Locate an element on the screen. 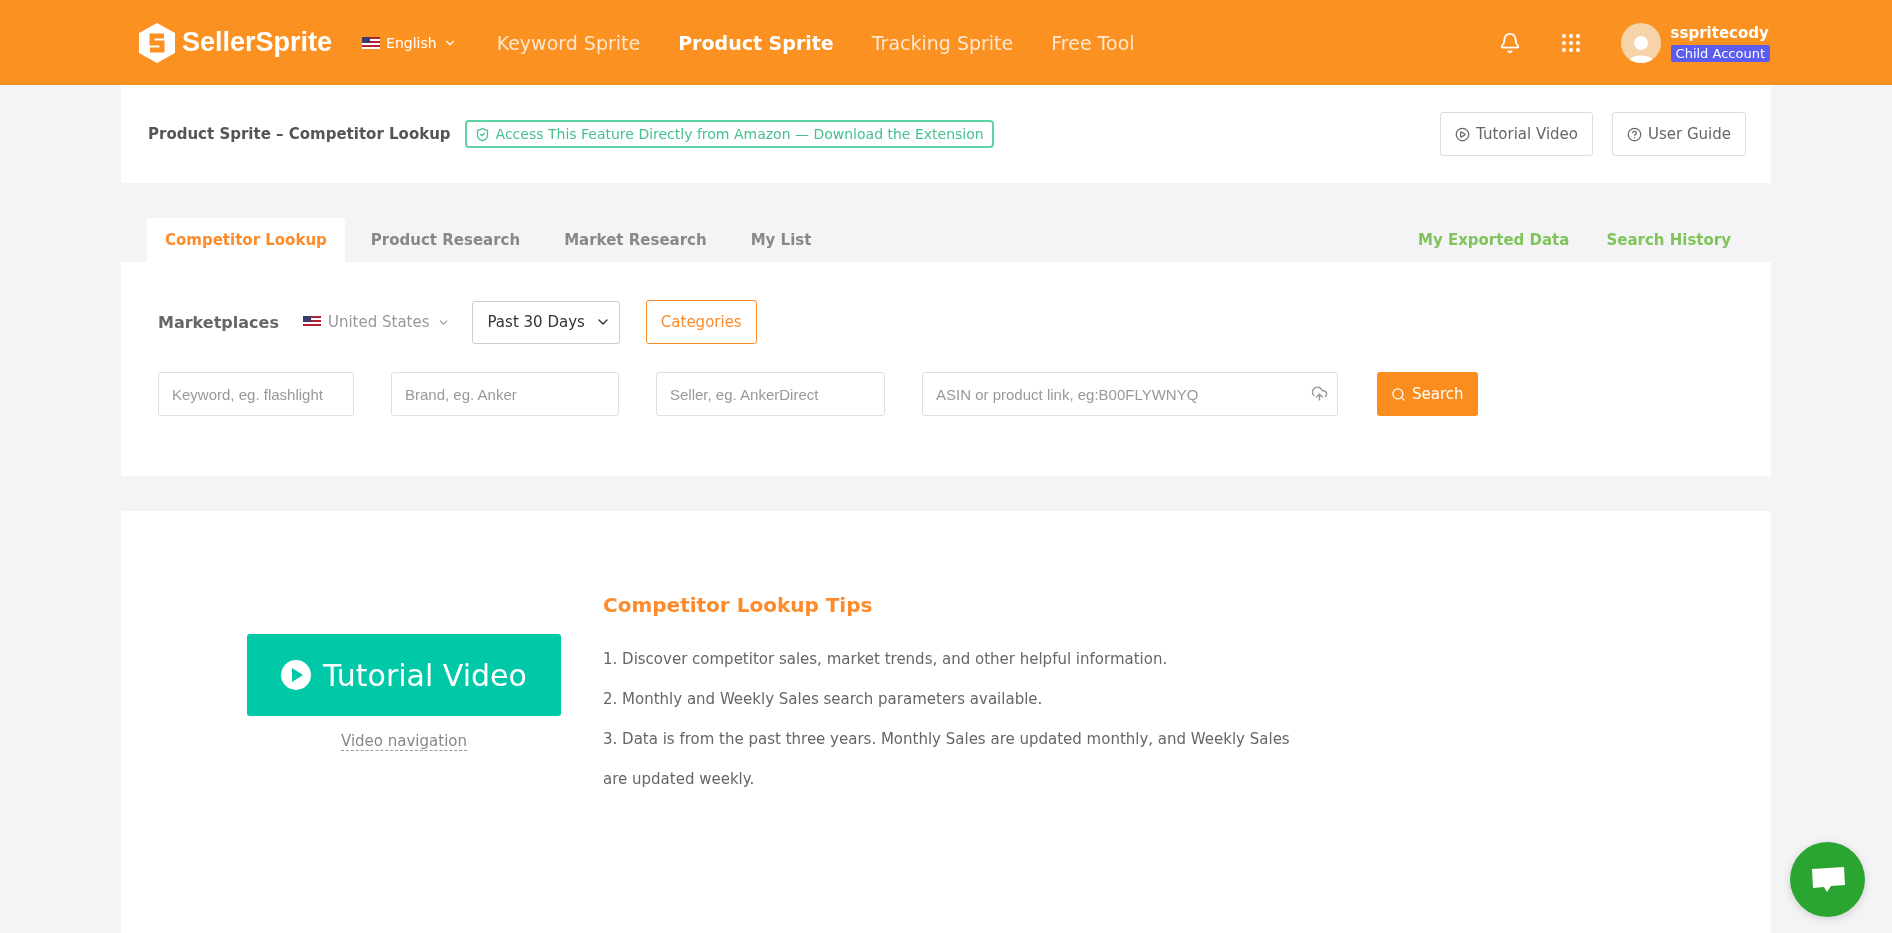  shield-check-icon is located at coordinates (482, 134).